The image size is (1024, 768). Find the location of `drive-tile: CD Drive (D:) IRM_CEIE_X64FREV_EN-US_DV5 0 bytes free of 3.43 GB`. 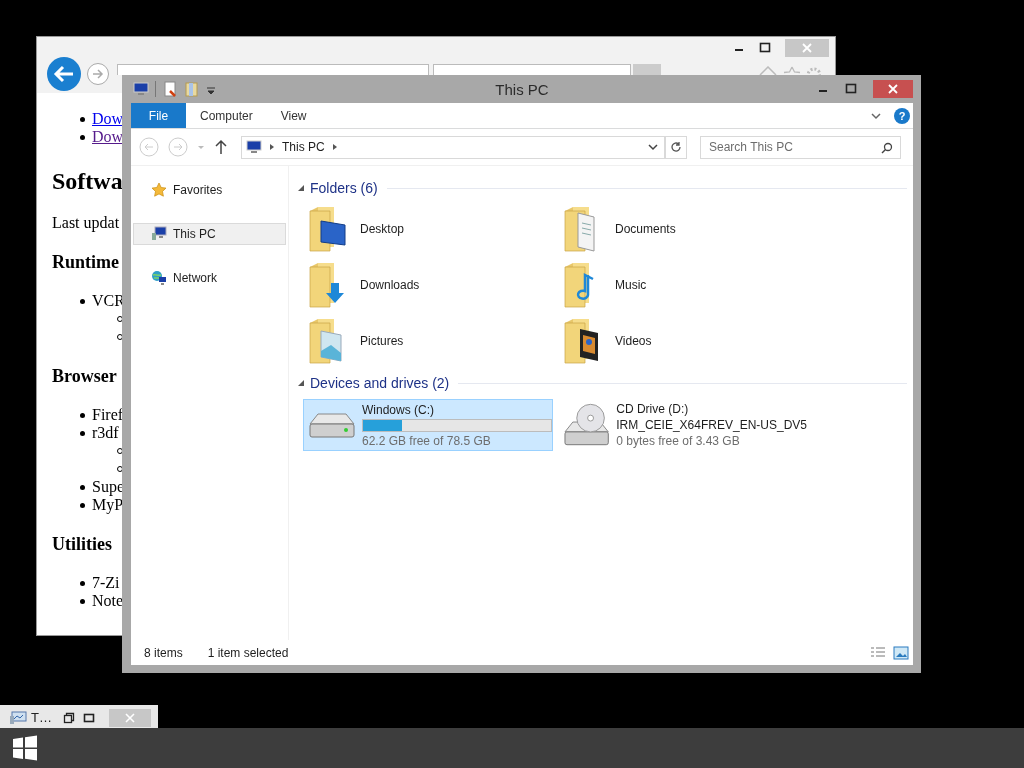

drive-tile: CD Drive (D:) IRM_CEIE_X64FREV_EN-US_DV5 0 bytes free of 3.43 GB is located at coordinates (683, 425).